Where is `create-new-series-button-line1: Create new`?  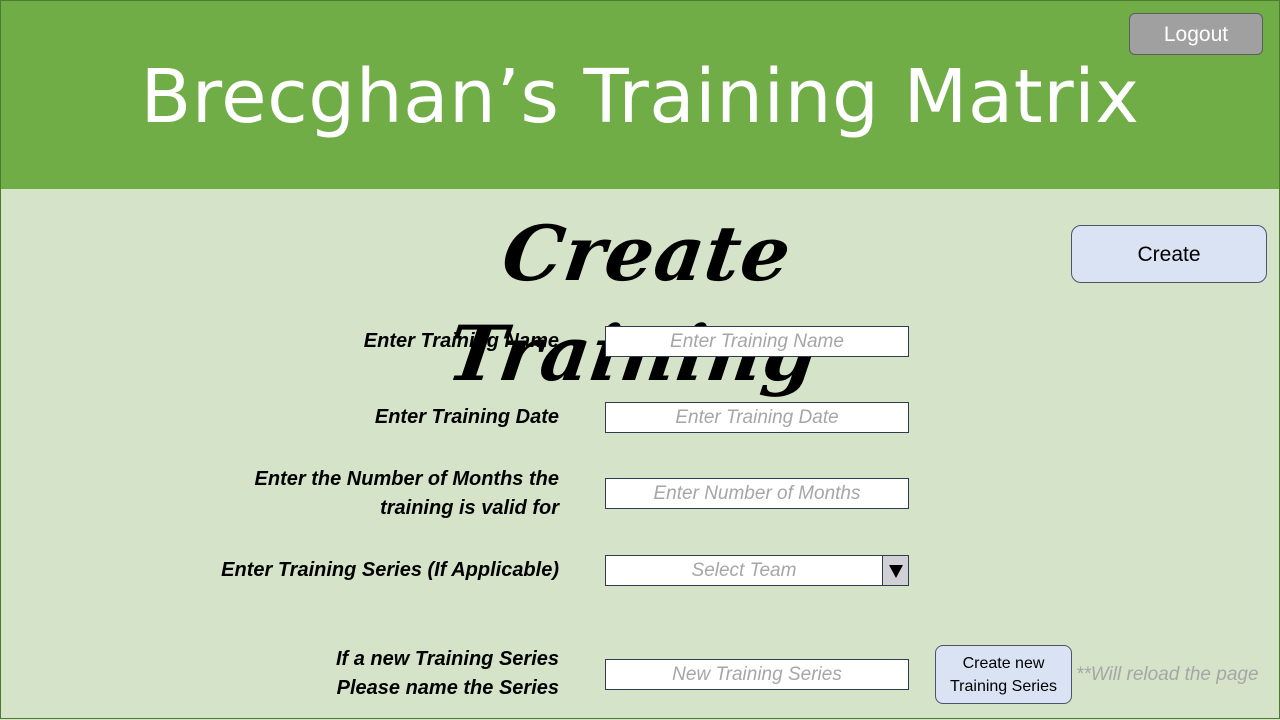 create-new-series-button-line1: Create new is located at coordinates (1003, 663).